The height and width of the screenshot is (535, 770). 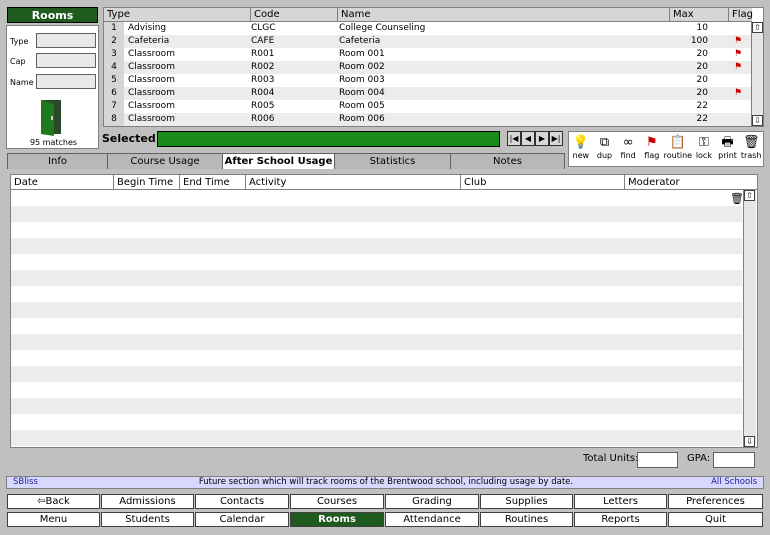 I want to click on col-flag: Flag, so click(x=741, y=15).